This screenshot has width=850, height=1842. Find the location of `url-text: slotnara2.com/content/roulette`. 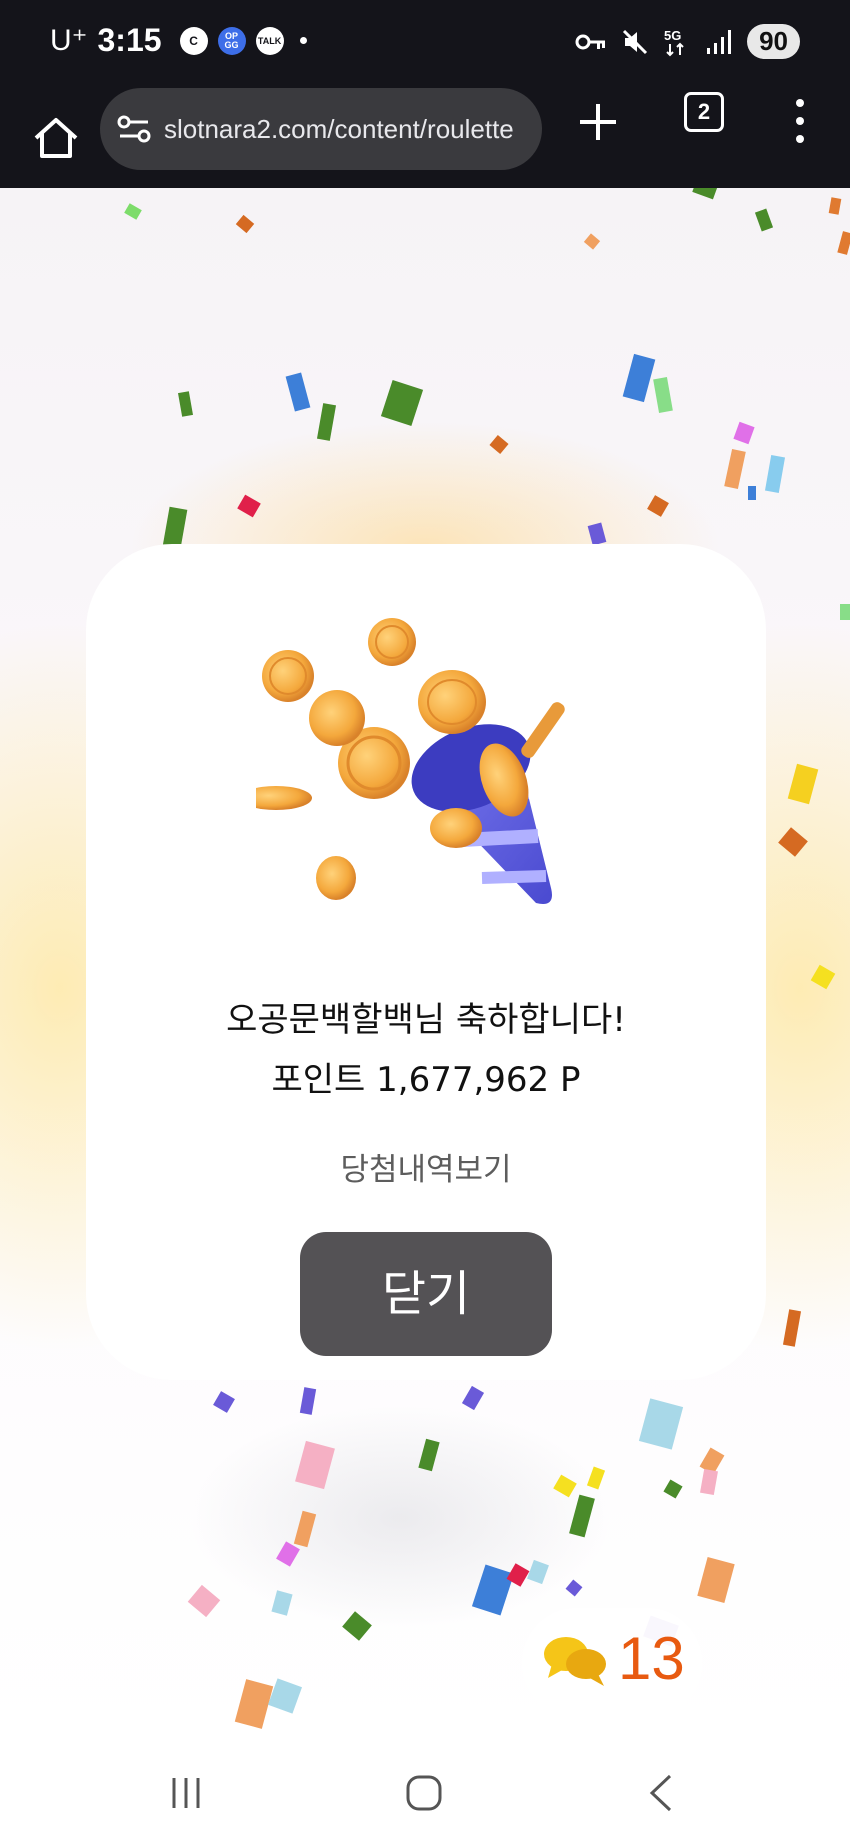

url-text: slotnara2.com/content/roulette is located at coordinates (349, 129).